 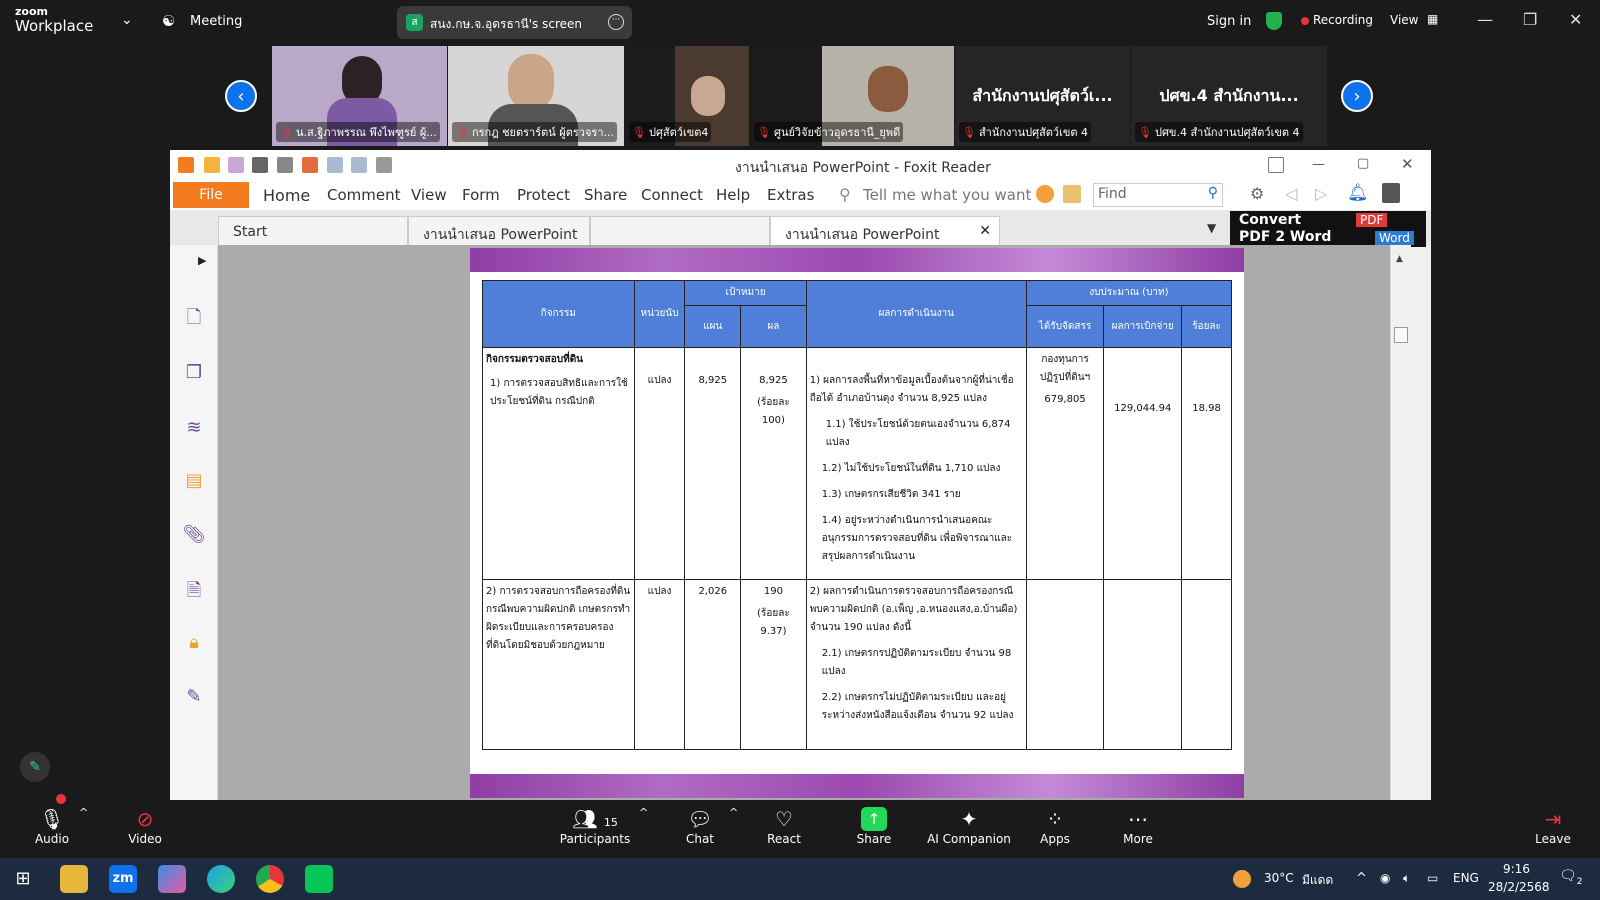 What do you see at coordinates (194, 536) in the screenshot?
I see `attachment-icon: 📎︎` at bounding box center [194, 536].